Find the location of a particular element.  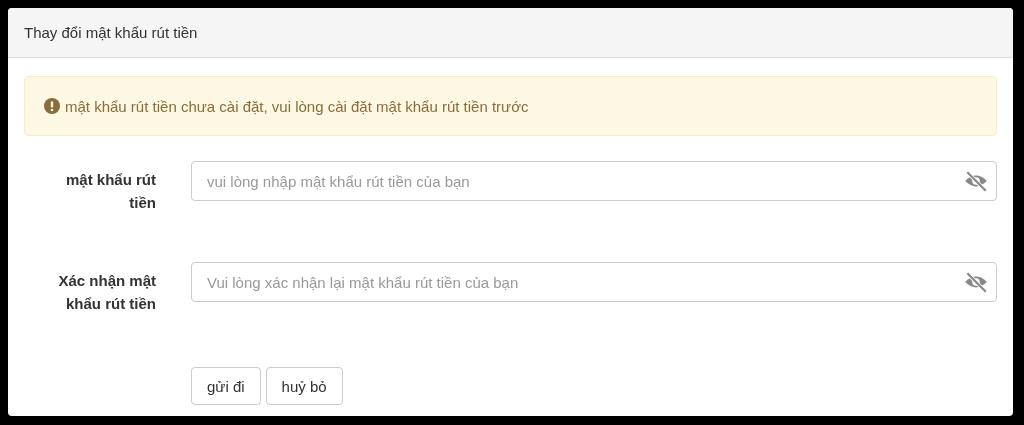

panel-title: Thay đổi mật khẩu rút tiền is located at coordinates (111, 32).